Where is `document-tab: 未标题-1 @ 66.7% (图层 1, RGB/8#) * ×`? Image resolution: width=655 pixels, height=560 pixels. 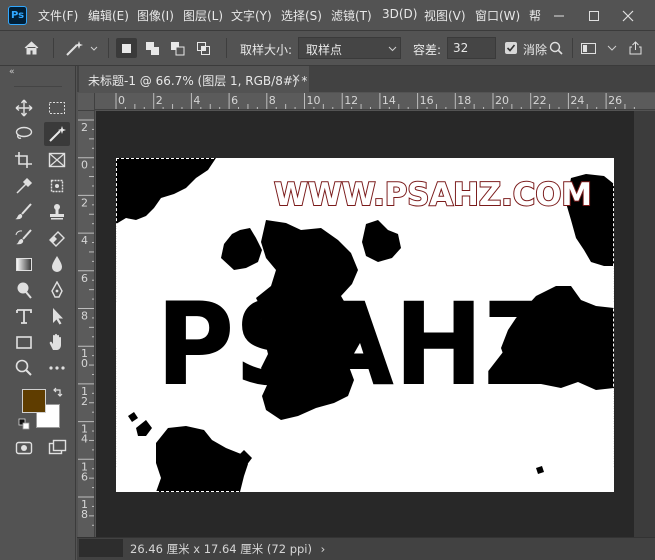 document-tab: 未标题-1 @ 66.7% (图层 1, RGB/8#) * × is located at coordinates (194, 79).